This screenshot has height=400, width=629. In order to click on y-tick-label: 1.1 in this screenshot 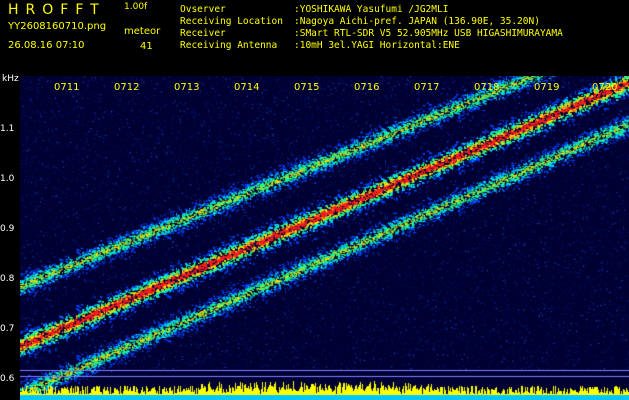, I will do `click(7, 129)`.